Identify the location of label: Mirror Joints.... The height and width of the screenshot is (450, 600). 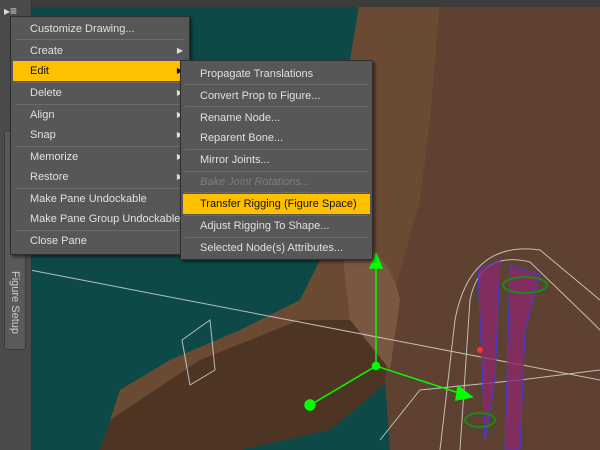
(235, 160).